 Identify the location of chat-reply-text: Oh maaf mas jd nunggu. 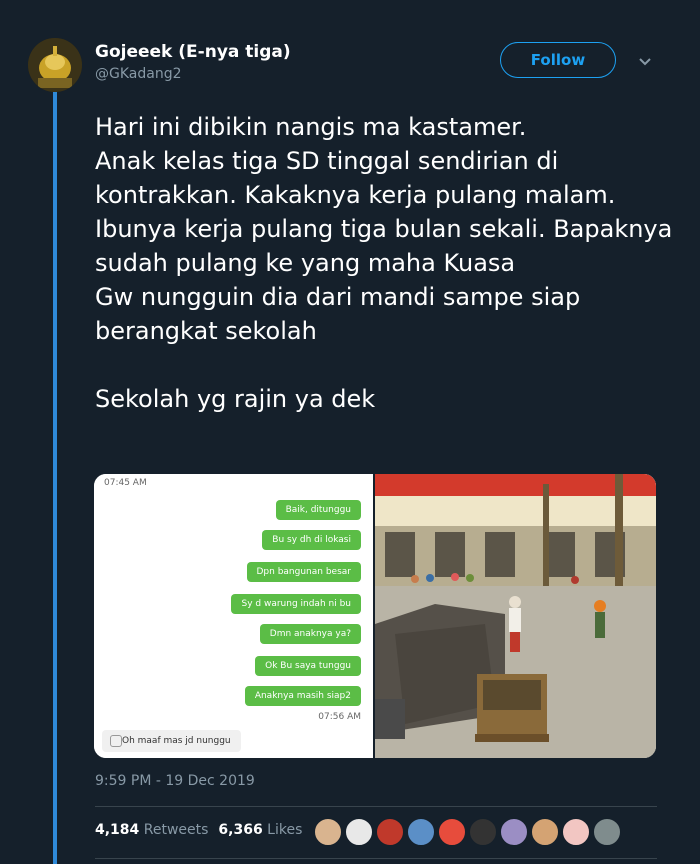
(176, 741).